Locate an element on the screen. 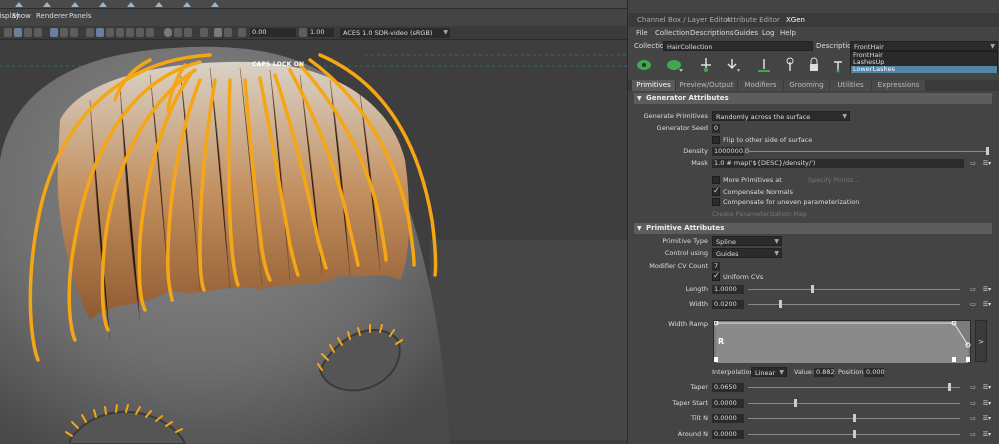  taper-start-slider-track is located at coordinates (854, 403).